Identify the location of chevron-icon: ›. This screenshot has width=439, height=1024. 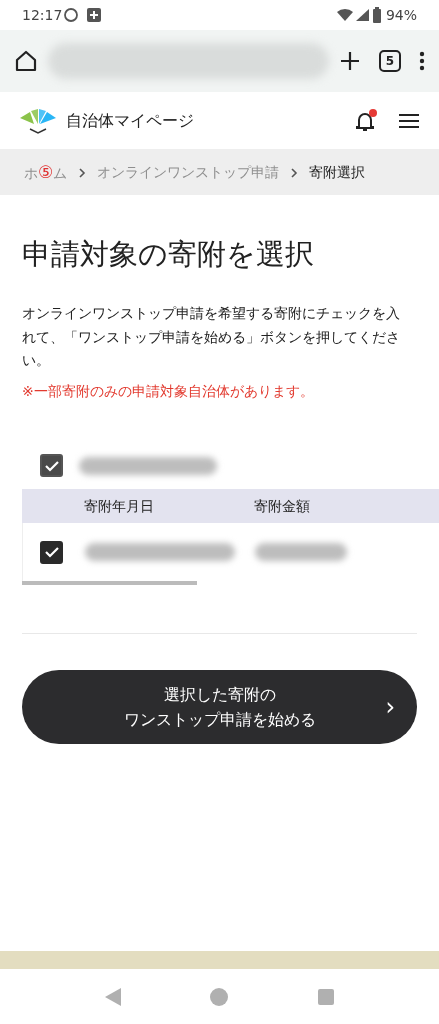
(390, 707).